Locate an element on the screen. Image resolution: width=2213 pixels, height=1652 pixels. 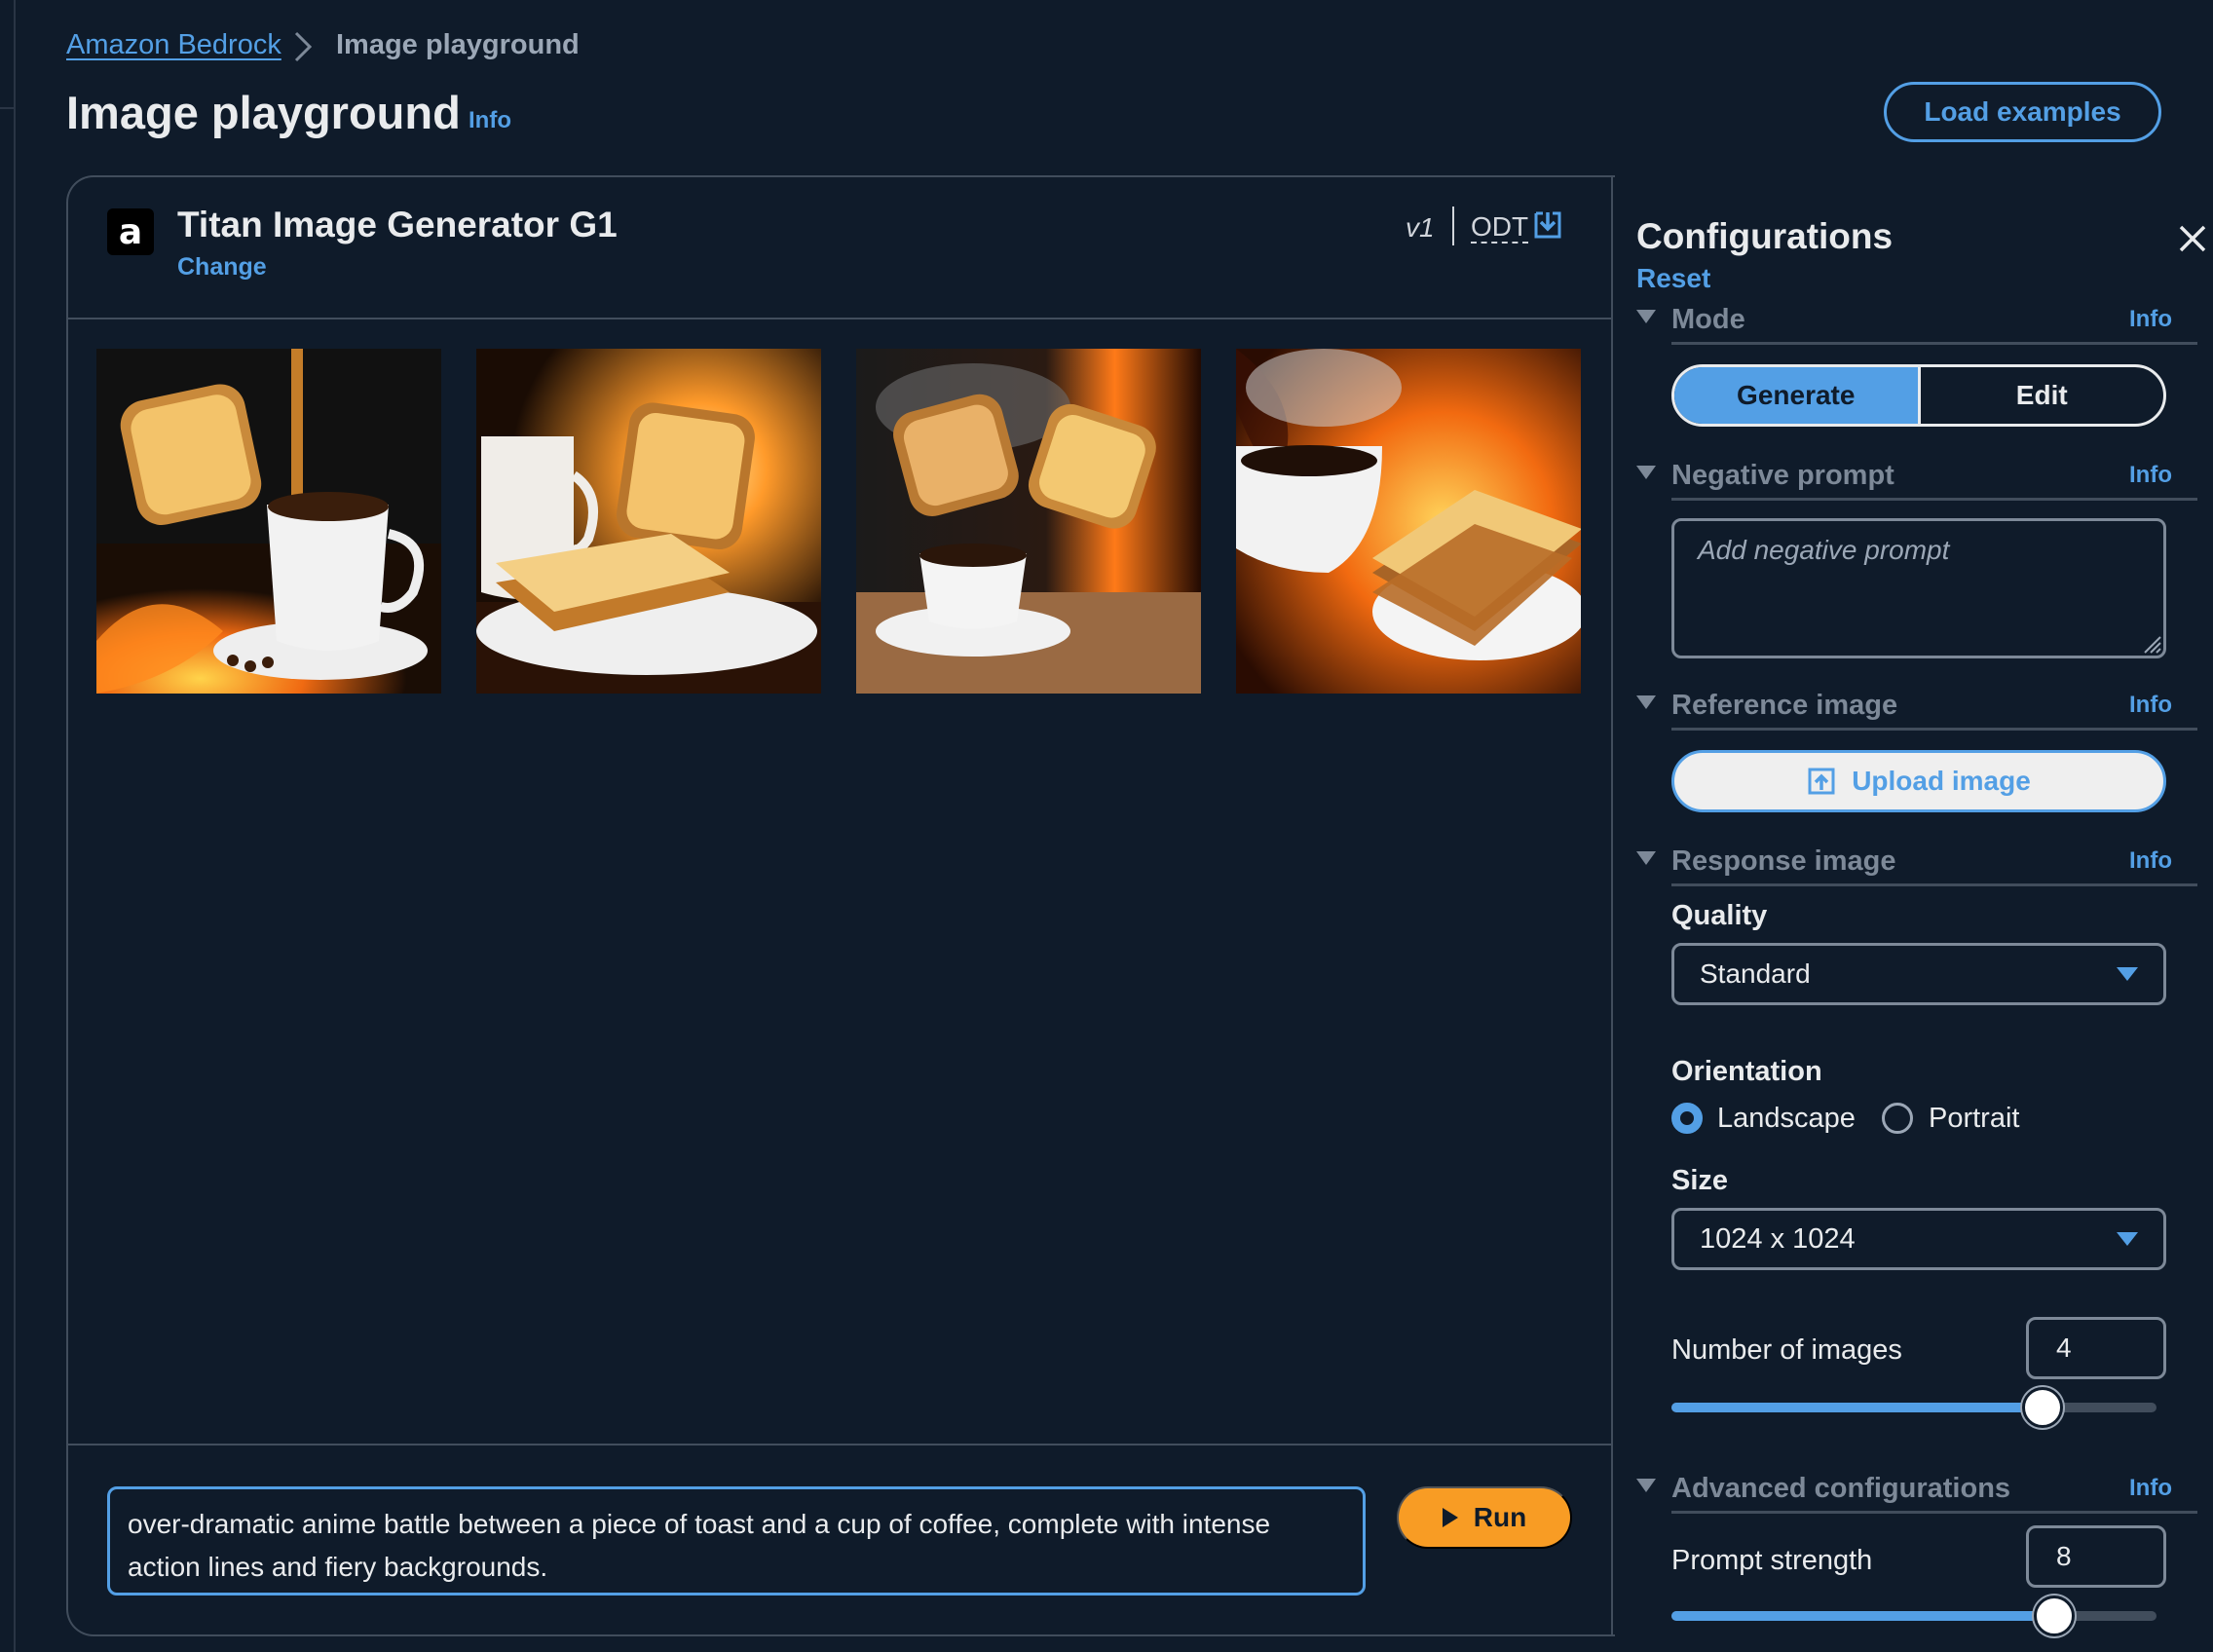
resize-handle-icon is located at coordinates (2150, 643).